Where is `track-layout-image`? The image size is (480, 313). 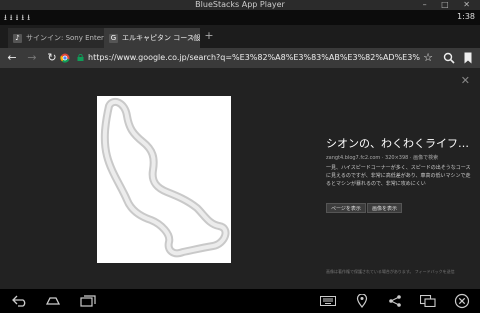 track-layout-image is located at coordinates (165, 177).